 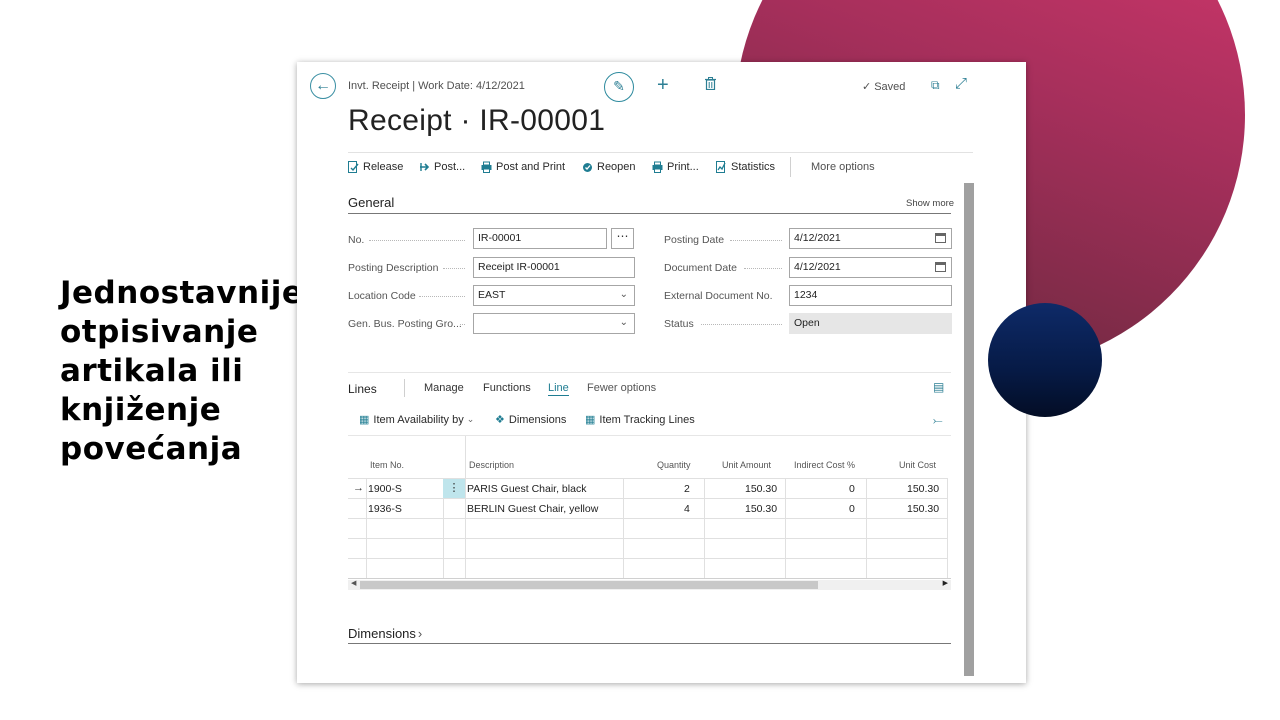 I want to click on item-tracking-icon: ▦, so click(x=590, y=420).